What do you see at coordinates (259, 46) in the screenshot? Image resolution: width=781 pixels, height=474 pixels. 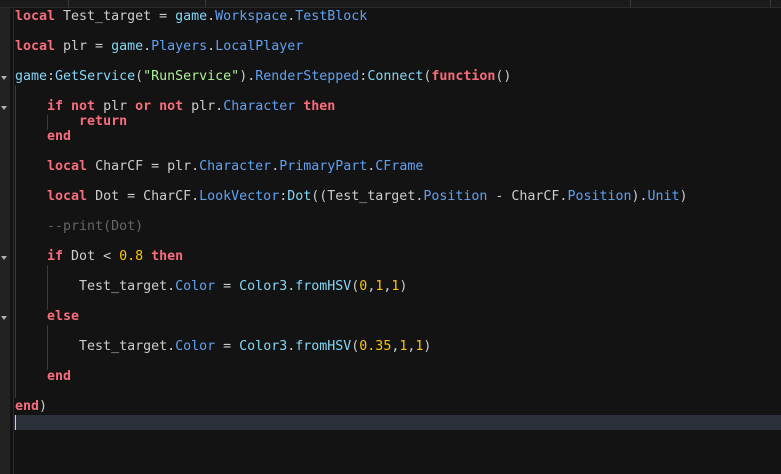 I see `code-token-prop: LocalPlayer` at bounding box center [259, 46].